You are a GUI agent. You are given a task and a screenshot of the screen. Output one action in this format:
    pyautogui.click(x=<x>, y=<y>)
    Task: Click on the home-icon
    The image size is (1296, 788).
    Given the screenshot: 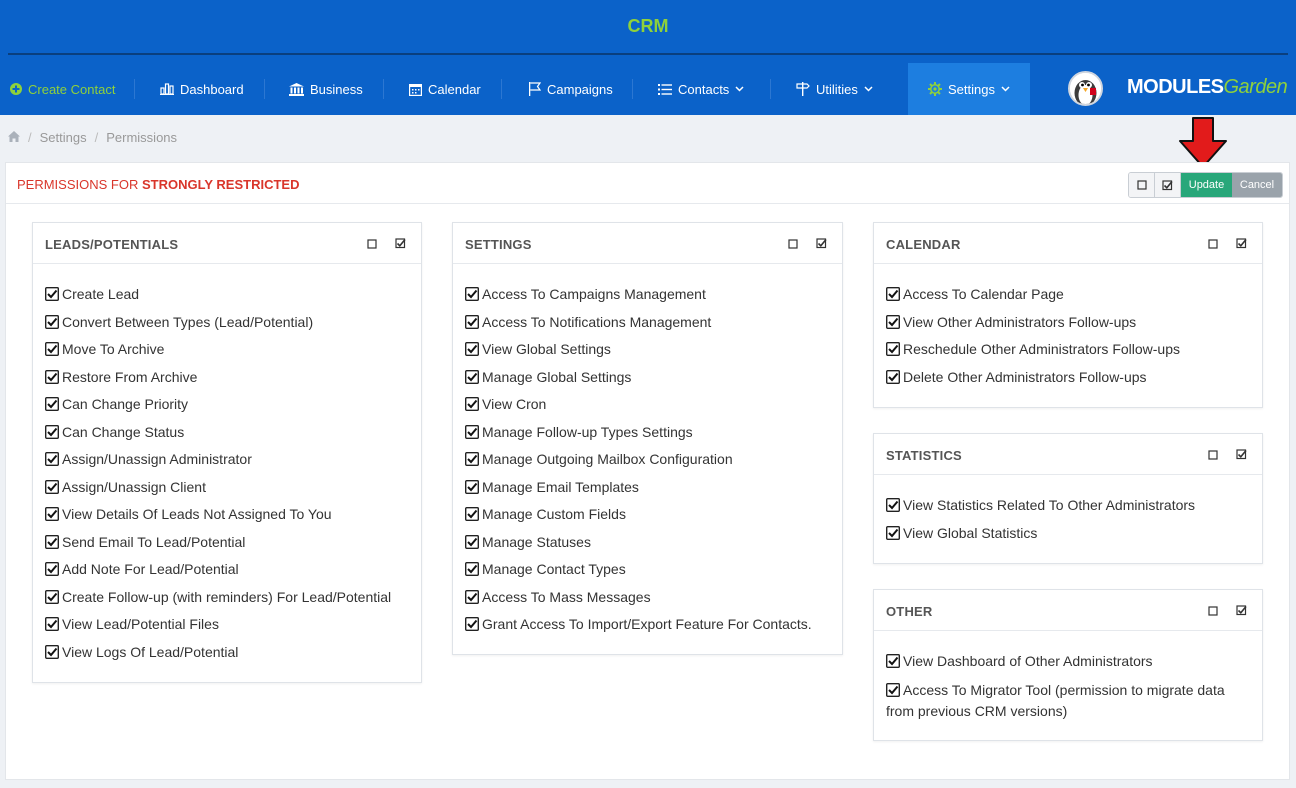 What is the action you would take?
    pyautogui.click(x=14, y=137)
    